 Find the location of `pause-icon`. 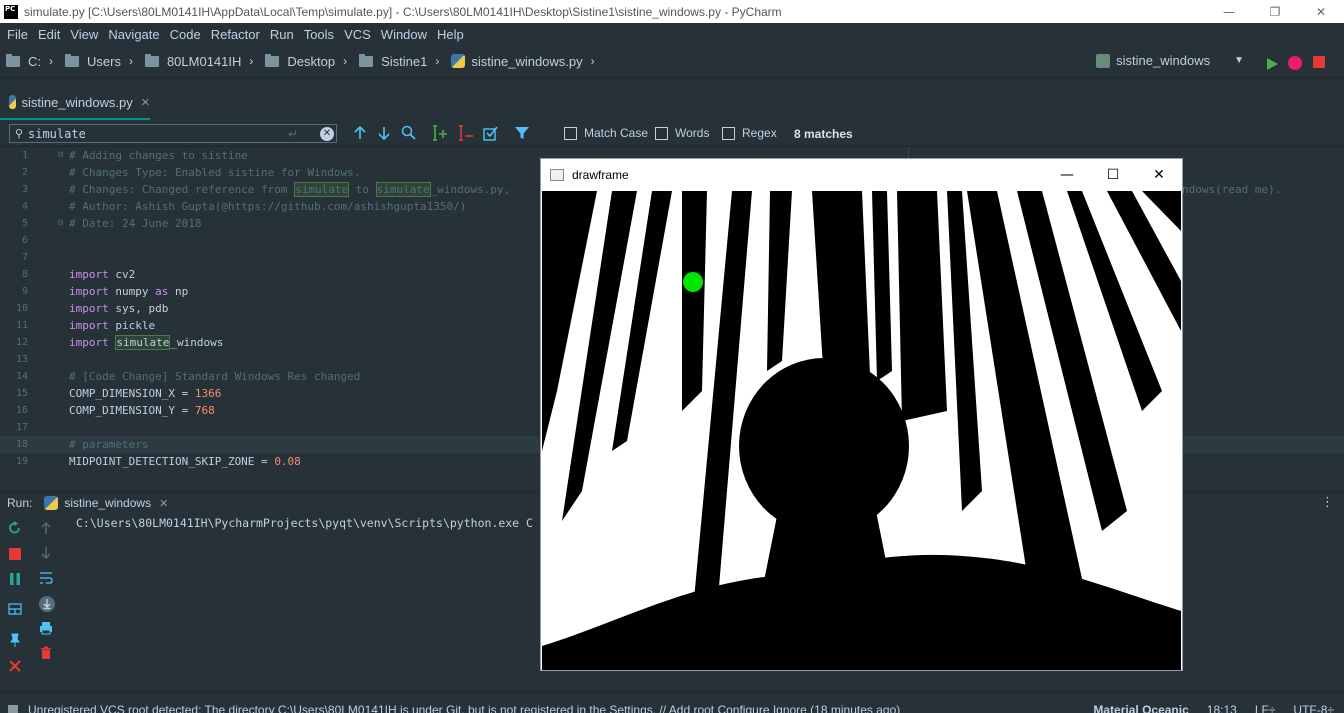

pause-icon is located at coordinates (15, 579).